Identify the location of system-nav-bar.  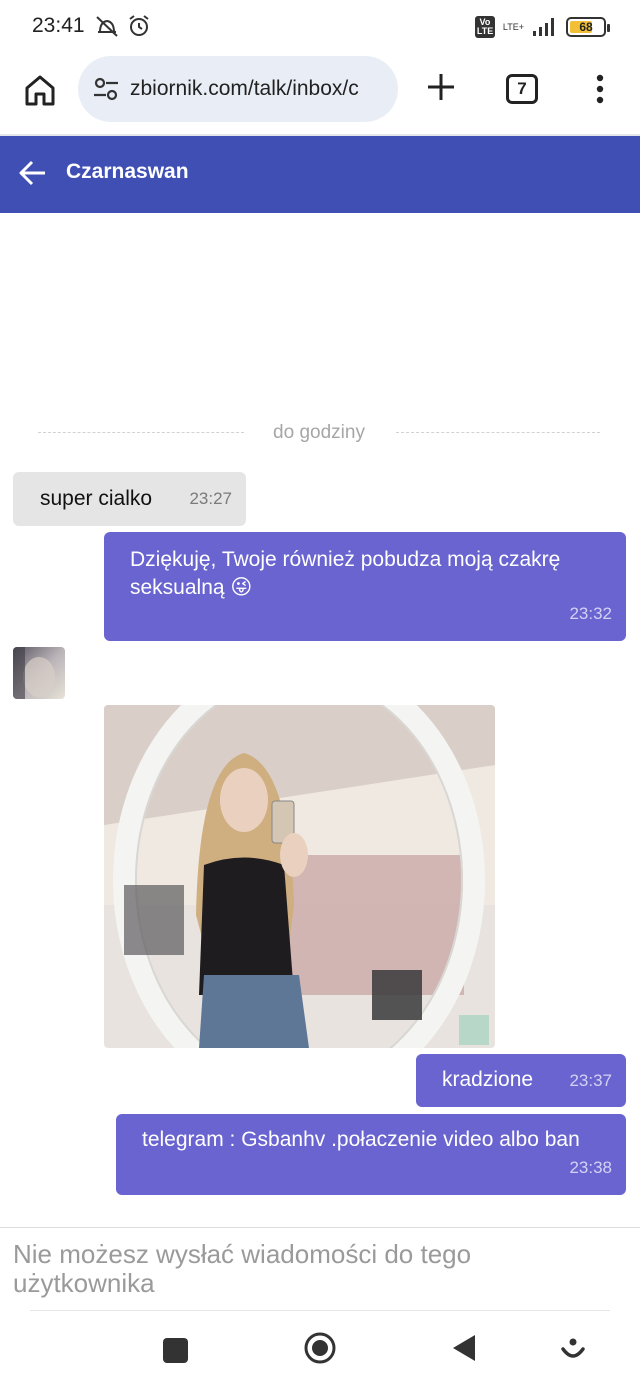
(320, 1352).